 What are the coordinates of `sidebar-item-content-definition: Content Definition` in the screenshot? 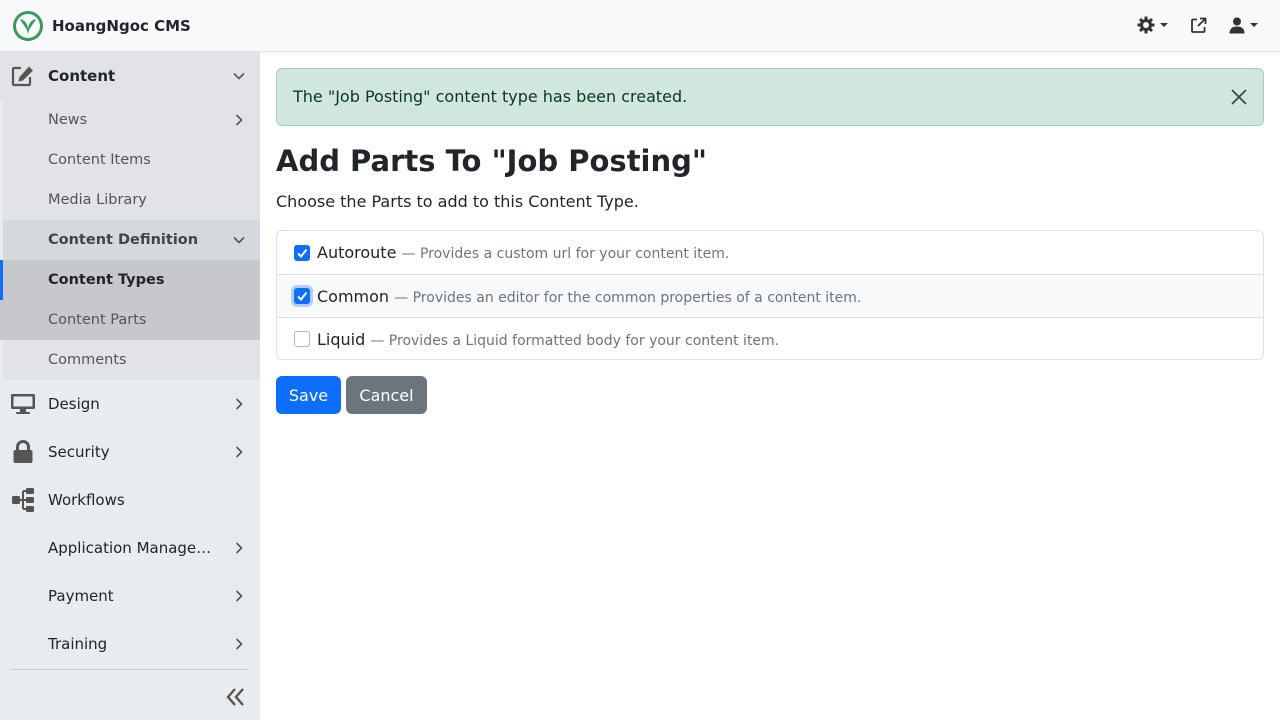 It's located at (130, 240).